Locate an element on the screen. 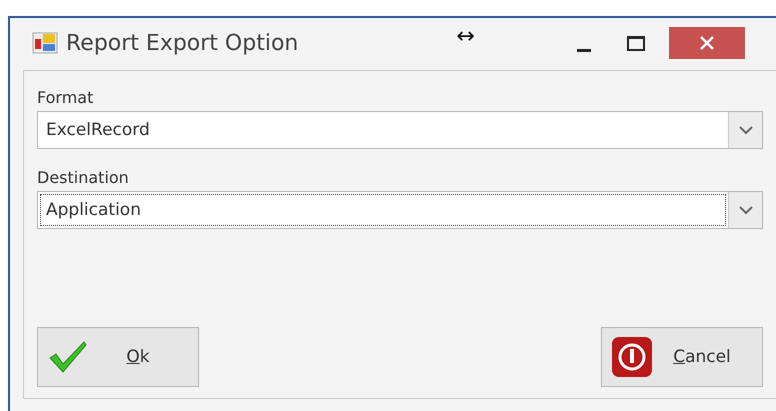 This screenshot has width=776, height=411. dropdown-field: ExcelRecord is located at coordinates (400, 130).